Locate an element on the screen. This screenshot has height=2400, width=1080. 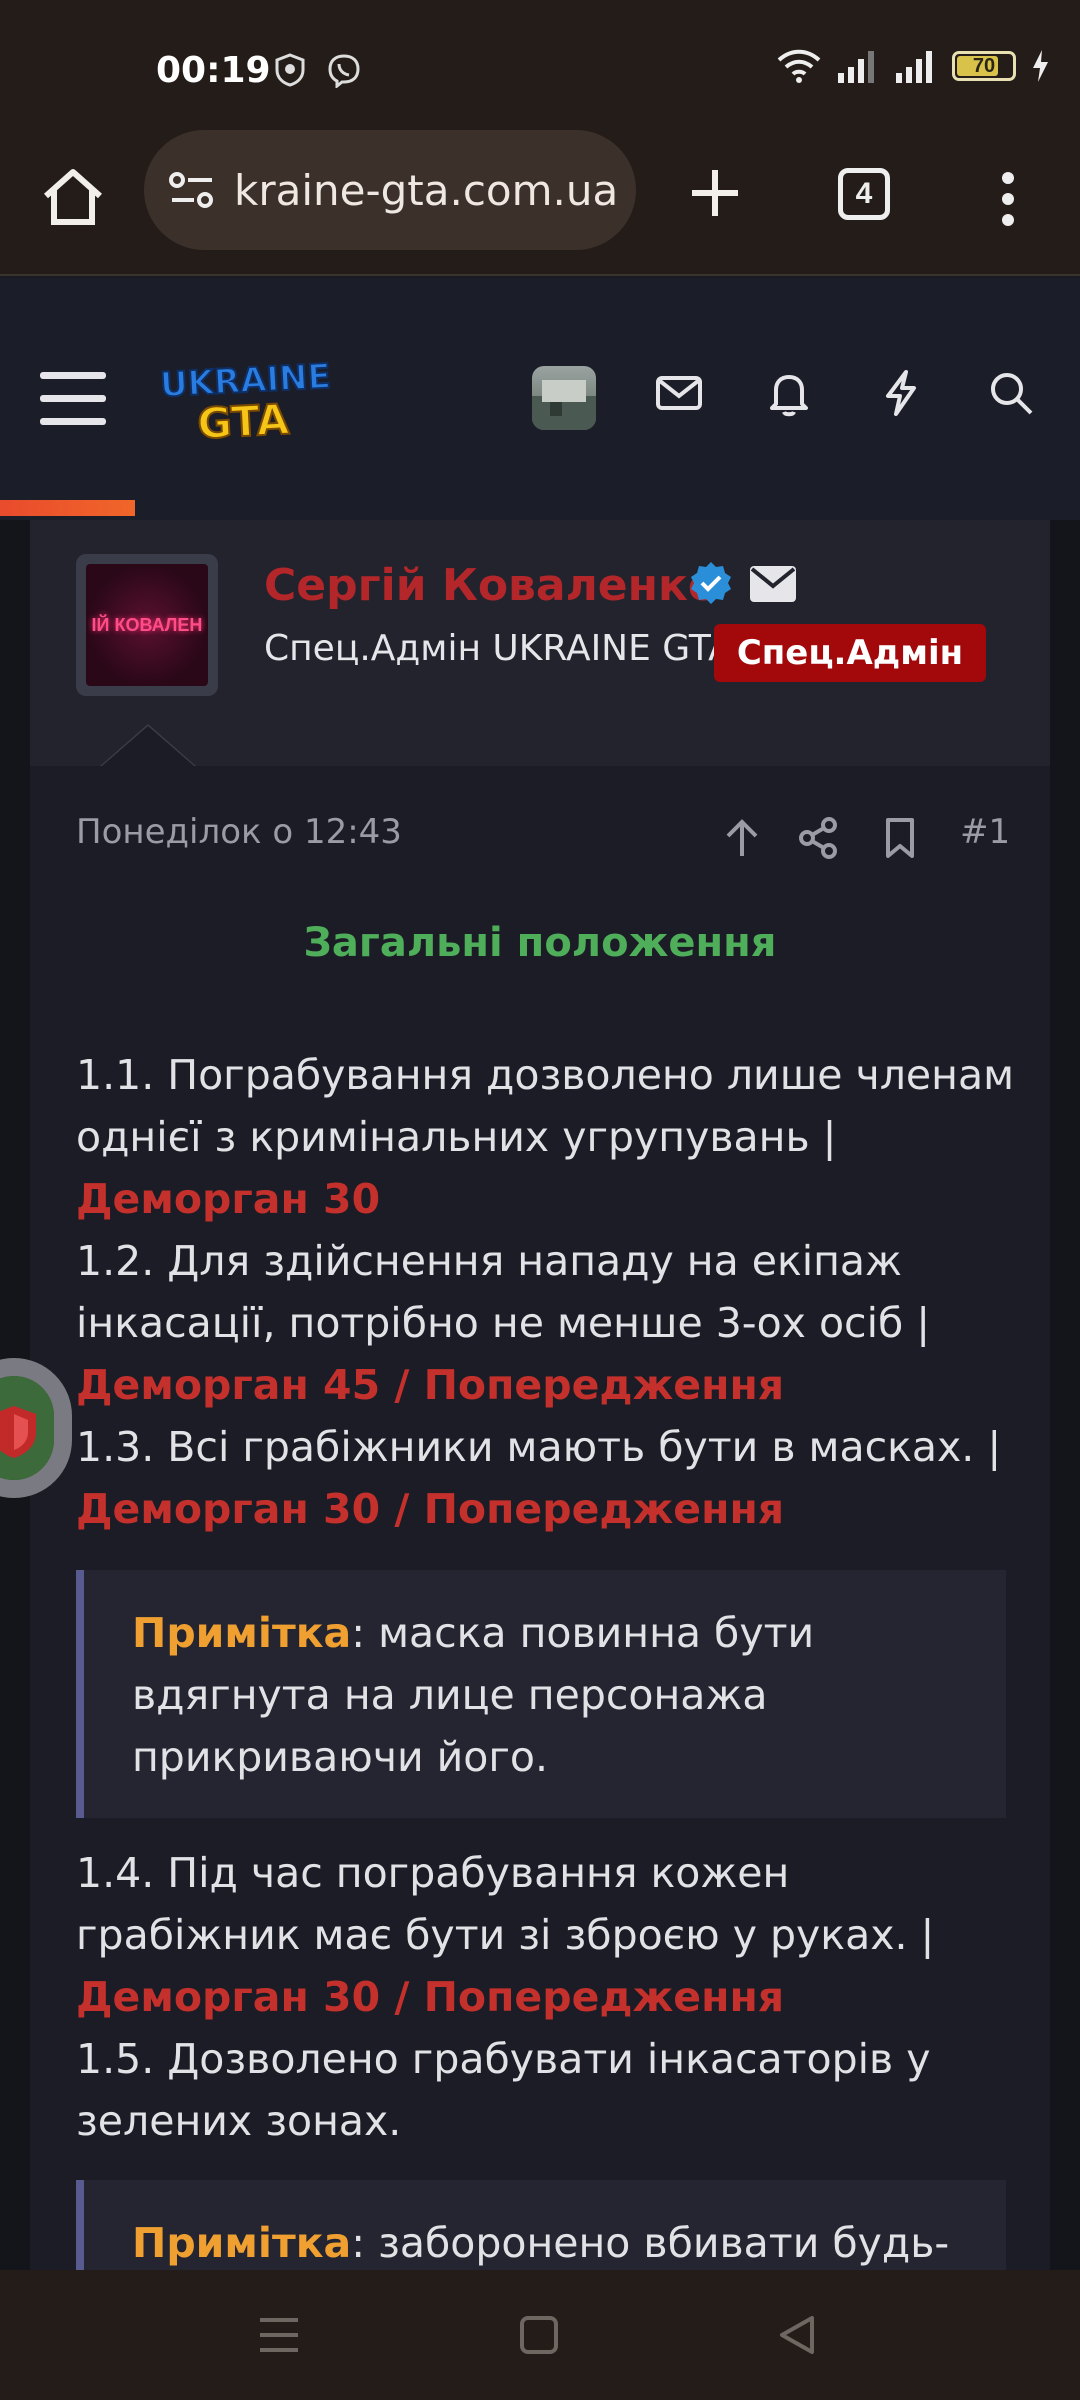
browser-toolbar: kraine-gta.com.ua 4 is located at coordinates (540, 203).